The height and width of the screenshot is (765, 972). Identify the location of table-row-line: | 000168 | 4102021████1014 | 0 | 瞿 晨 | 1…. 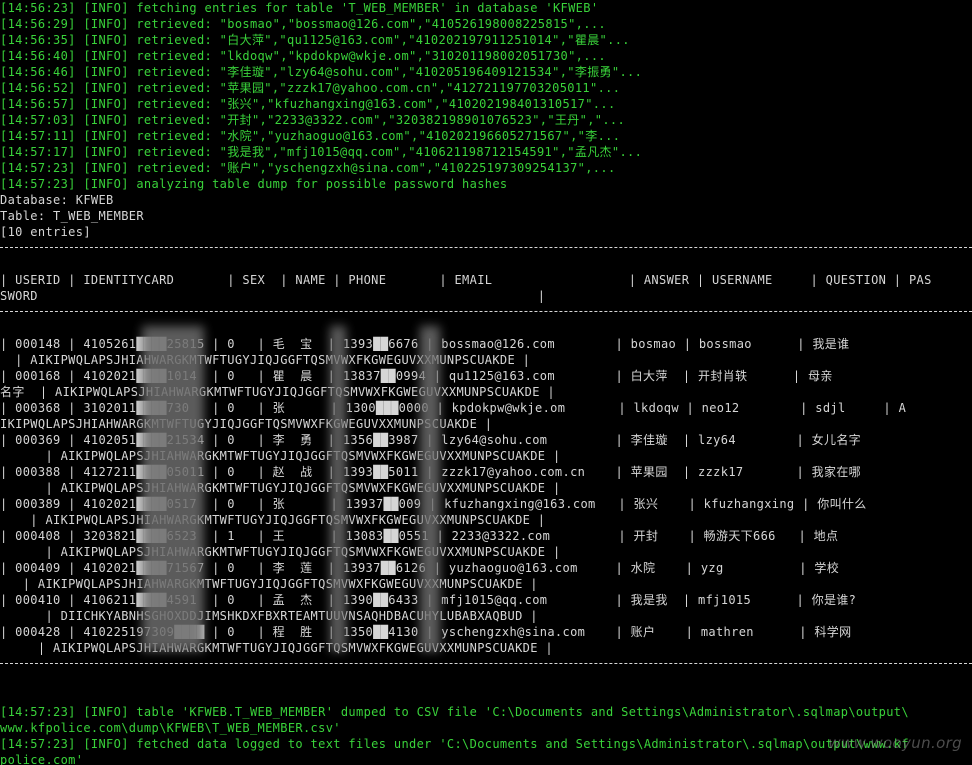
(416, 376).